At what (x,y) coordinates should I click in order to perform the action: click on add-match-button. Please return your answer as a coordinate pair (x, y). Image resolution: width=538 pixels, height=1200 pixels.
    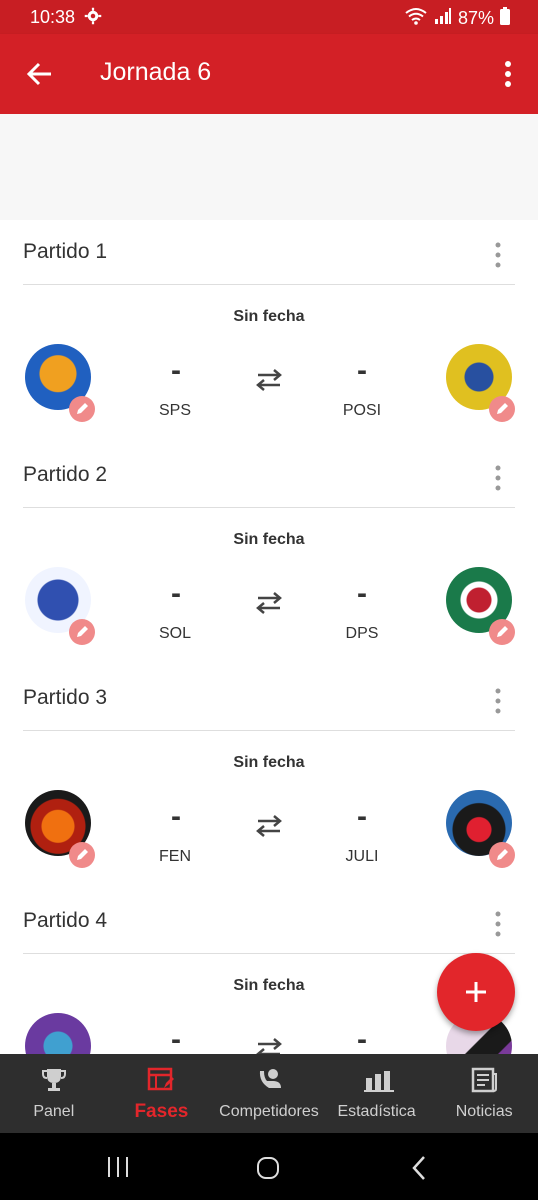
    Looking at the image, I should click on (476, 992).